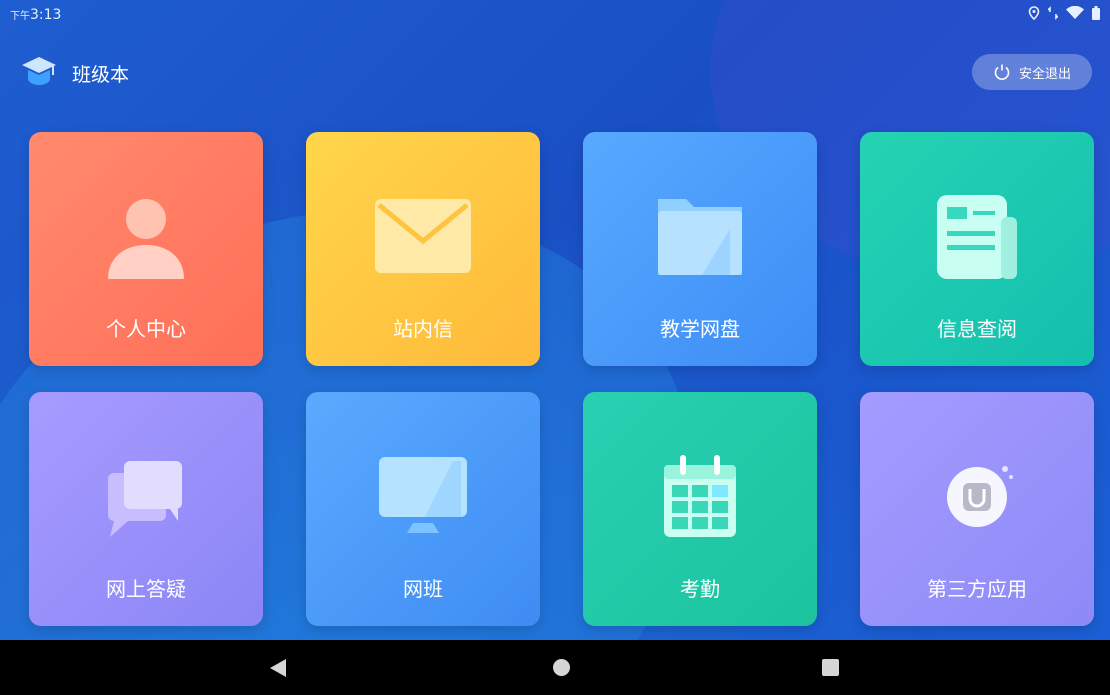 This screenshot has height=695, width=1110. What do you see at coordinates (20, 16) in the screenshot?
I see `clock-period: 下午` at bounding box center [20, 16].